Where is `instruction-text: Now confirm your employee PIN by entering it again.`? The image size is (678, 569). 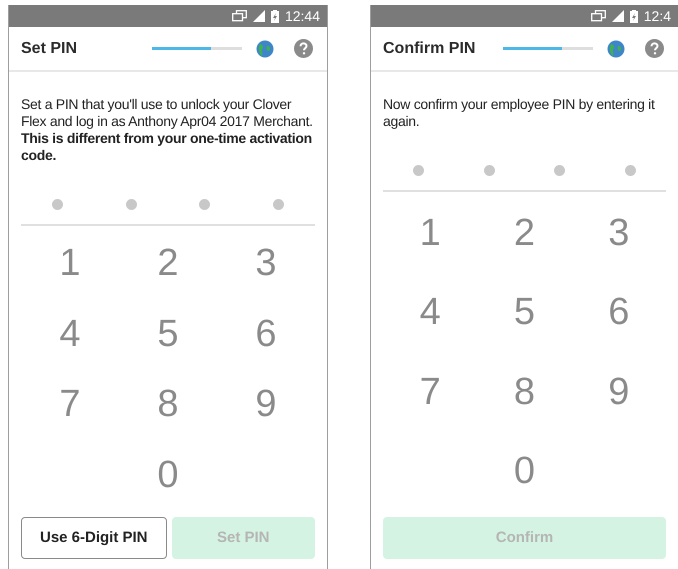 instruction-text: Now confirm your employee PIN by entering it again. is located at coordinates (519, 112).